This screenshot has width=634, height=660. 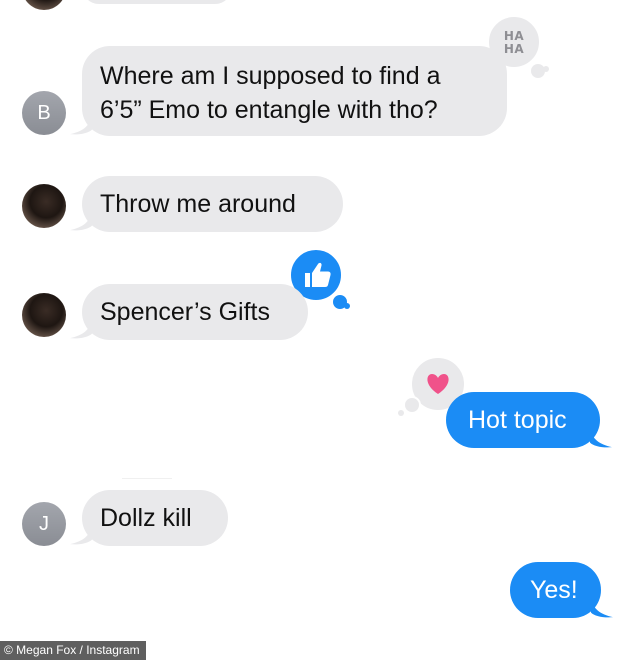 What do you see at coordinates (269, 110) in the screenshot?
I see `message-text-line: 6’5” Emo to entangle with tho?` at bounding box center [269, 110].